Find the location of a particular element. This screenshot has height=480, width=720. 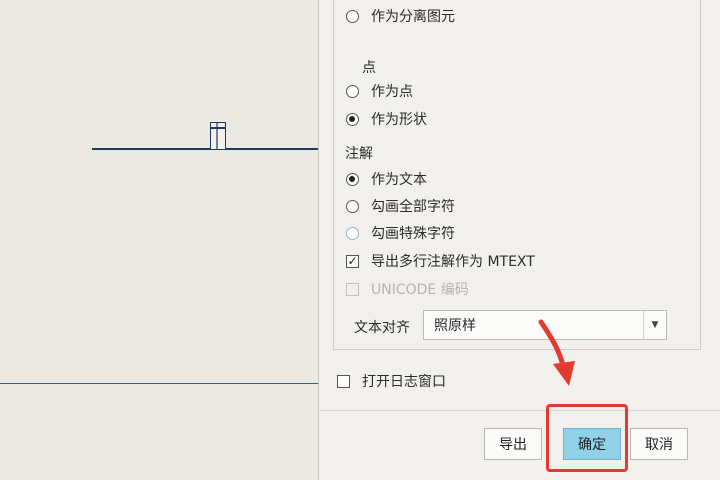

chevron-down-icon: ▼ is located at coordinates (654, 325).